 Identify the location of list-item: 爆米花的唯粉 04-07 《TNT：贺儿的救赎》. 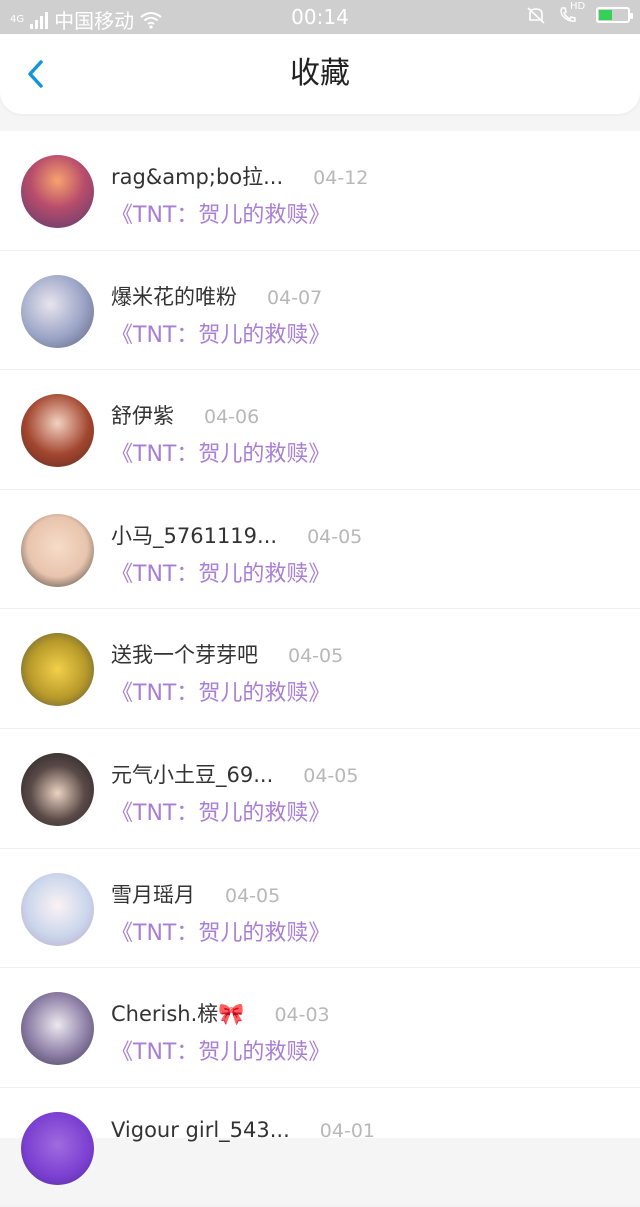
(320, 311).